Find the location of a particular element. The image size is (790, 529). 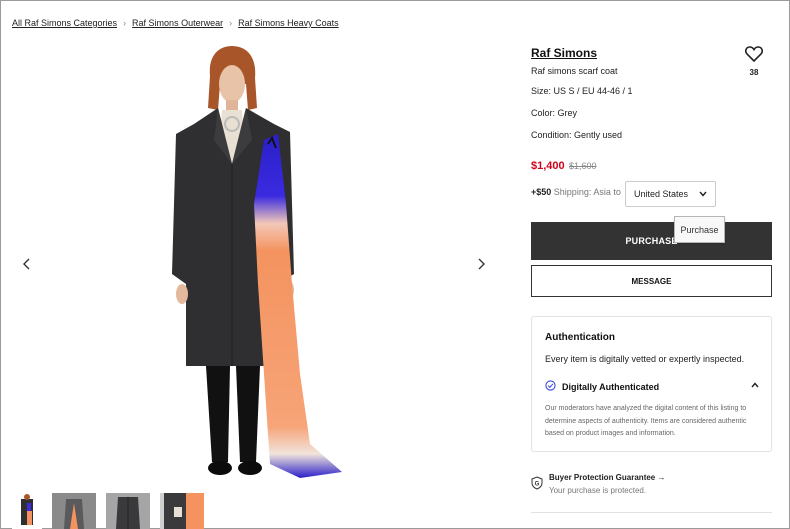

shield-icon: G is located at coordinates (537, 483).